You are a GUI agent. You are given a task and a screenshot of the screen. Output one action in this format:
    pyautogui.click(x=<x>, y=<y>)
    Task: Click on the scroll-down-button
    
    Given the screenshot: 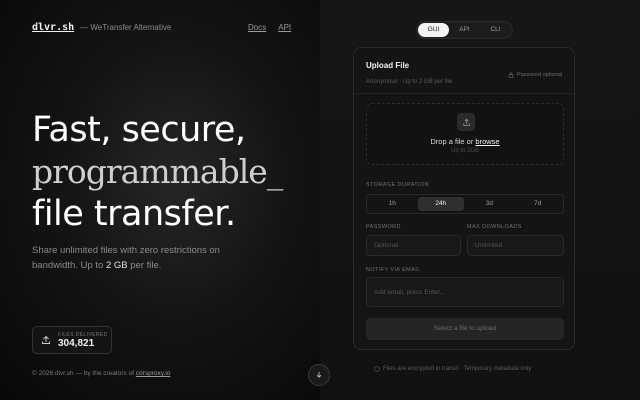 What is the action you would take?
    pyautogui.click(x=319, y=375)
    